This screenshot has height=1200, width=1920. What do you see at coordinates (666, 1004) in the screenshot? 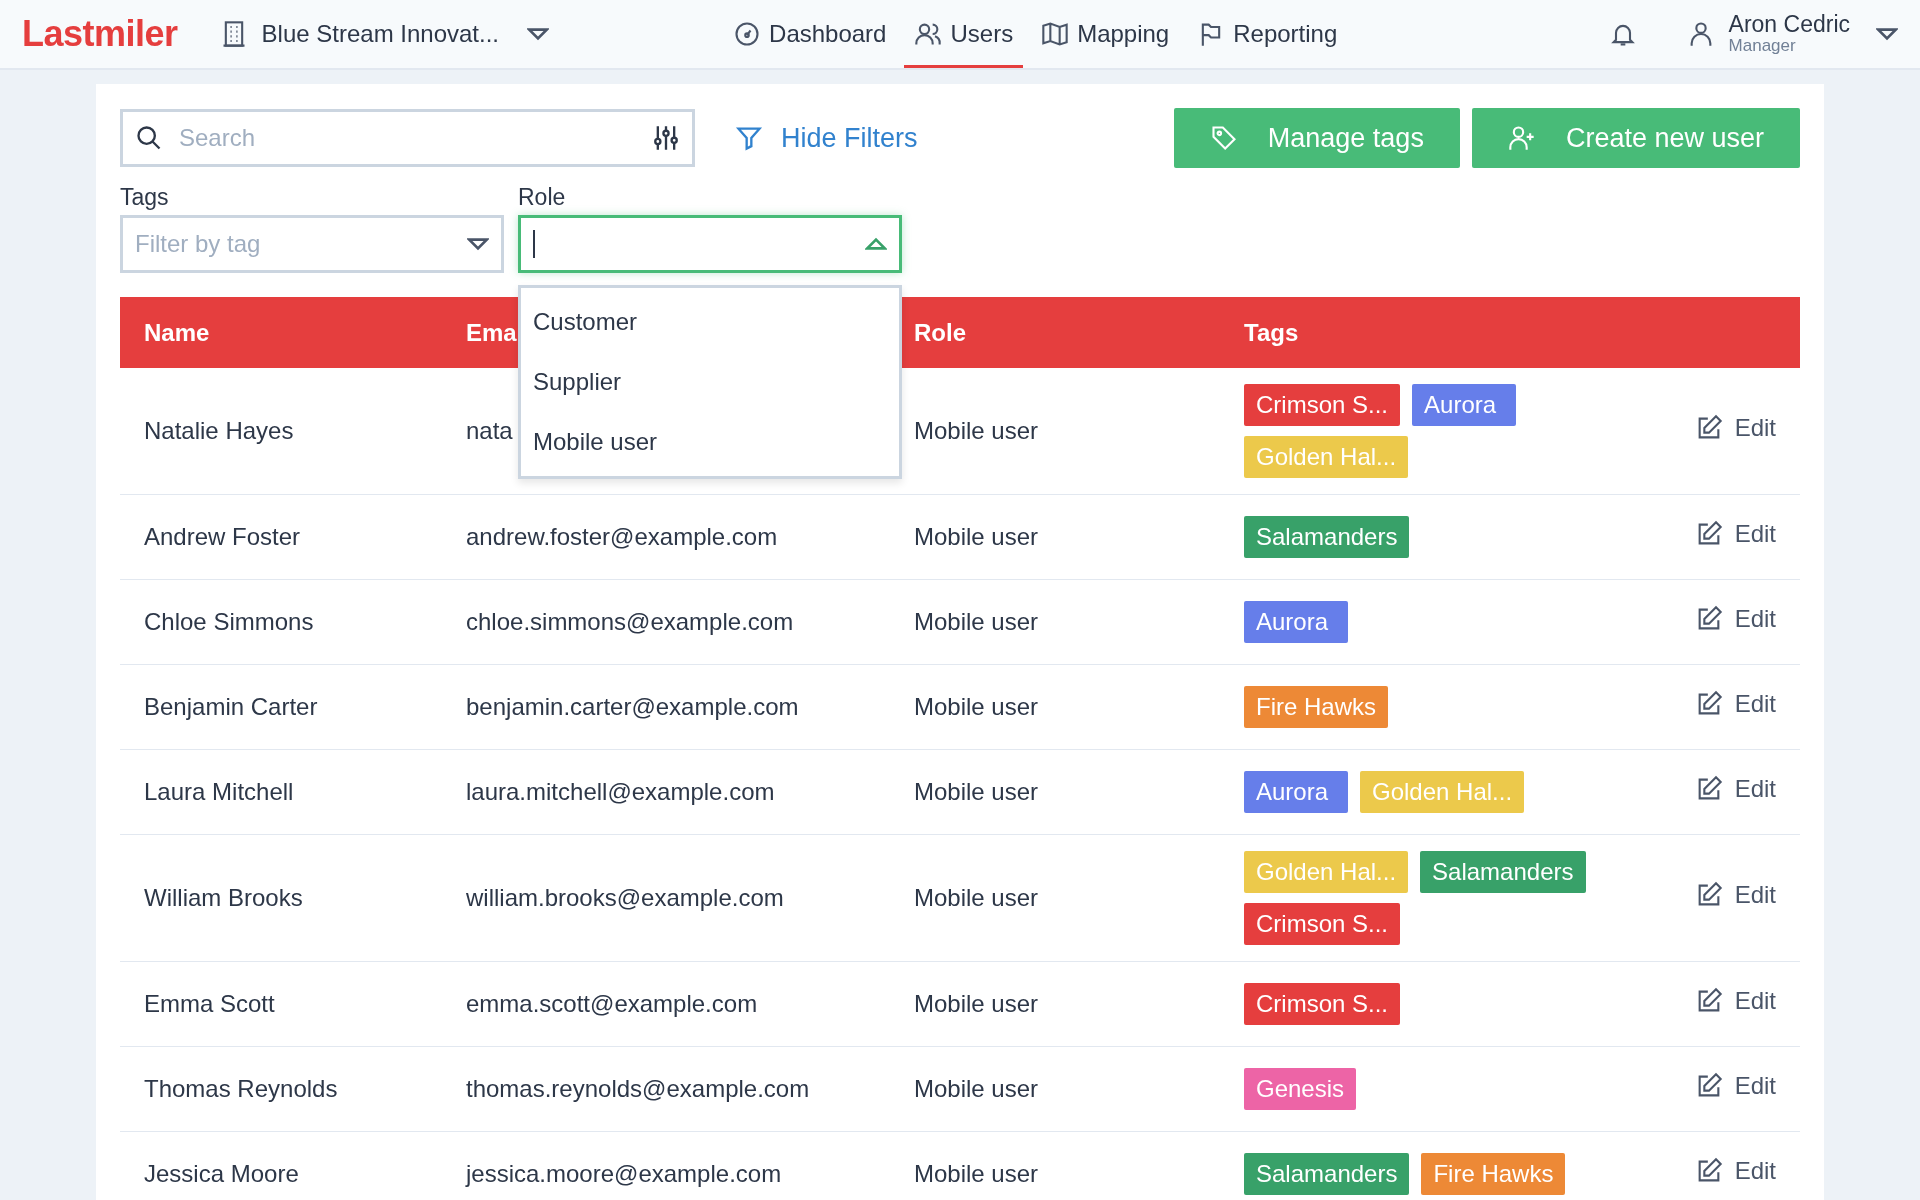
I see `email-cell: emma.scott@example.com` at bounding box center [666, 1004].